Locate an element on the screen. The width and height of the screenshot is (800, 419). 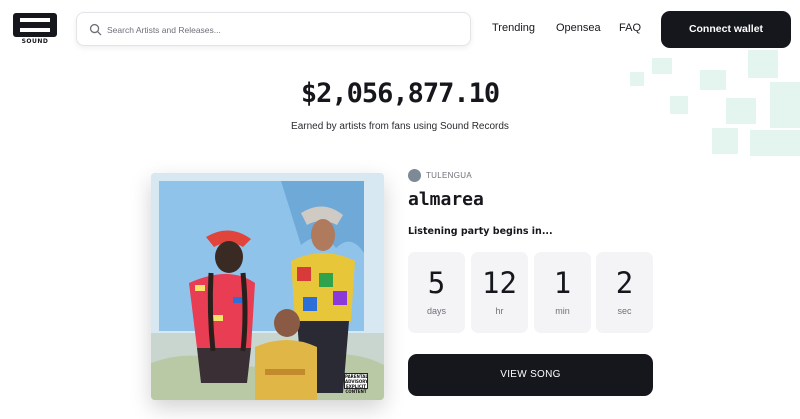
search-icon is located at coordinates (95, 29).